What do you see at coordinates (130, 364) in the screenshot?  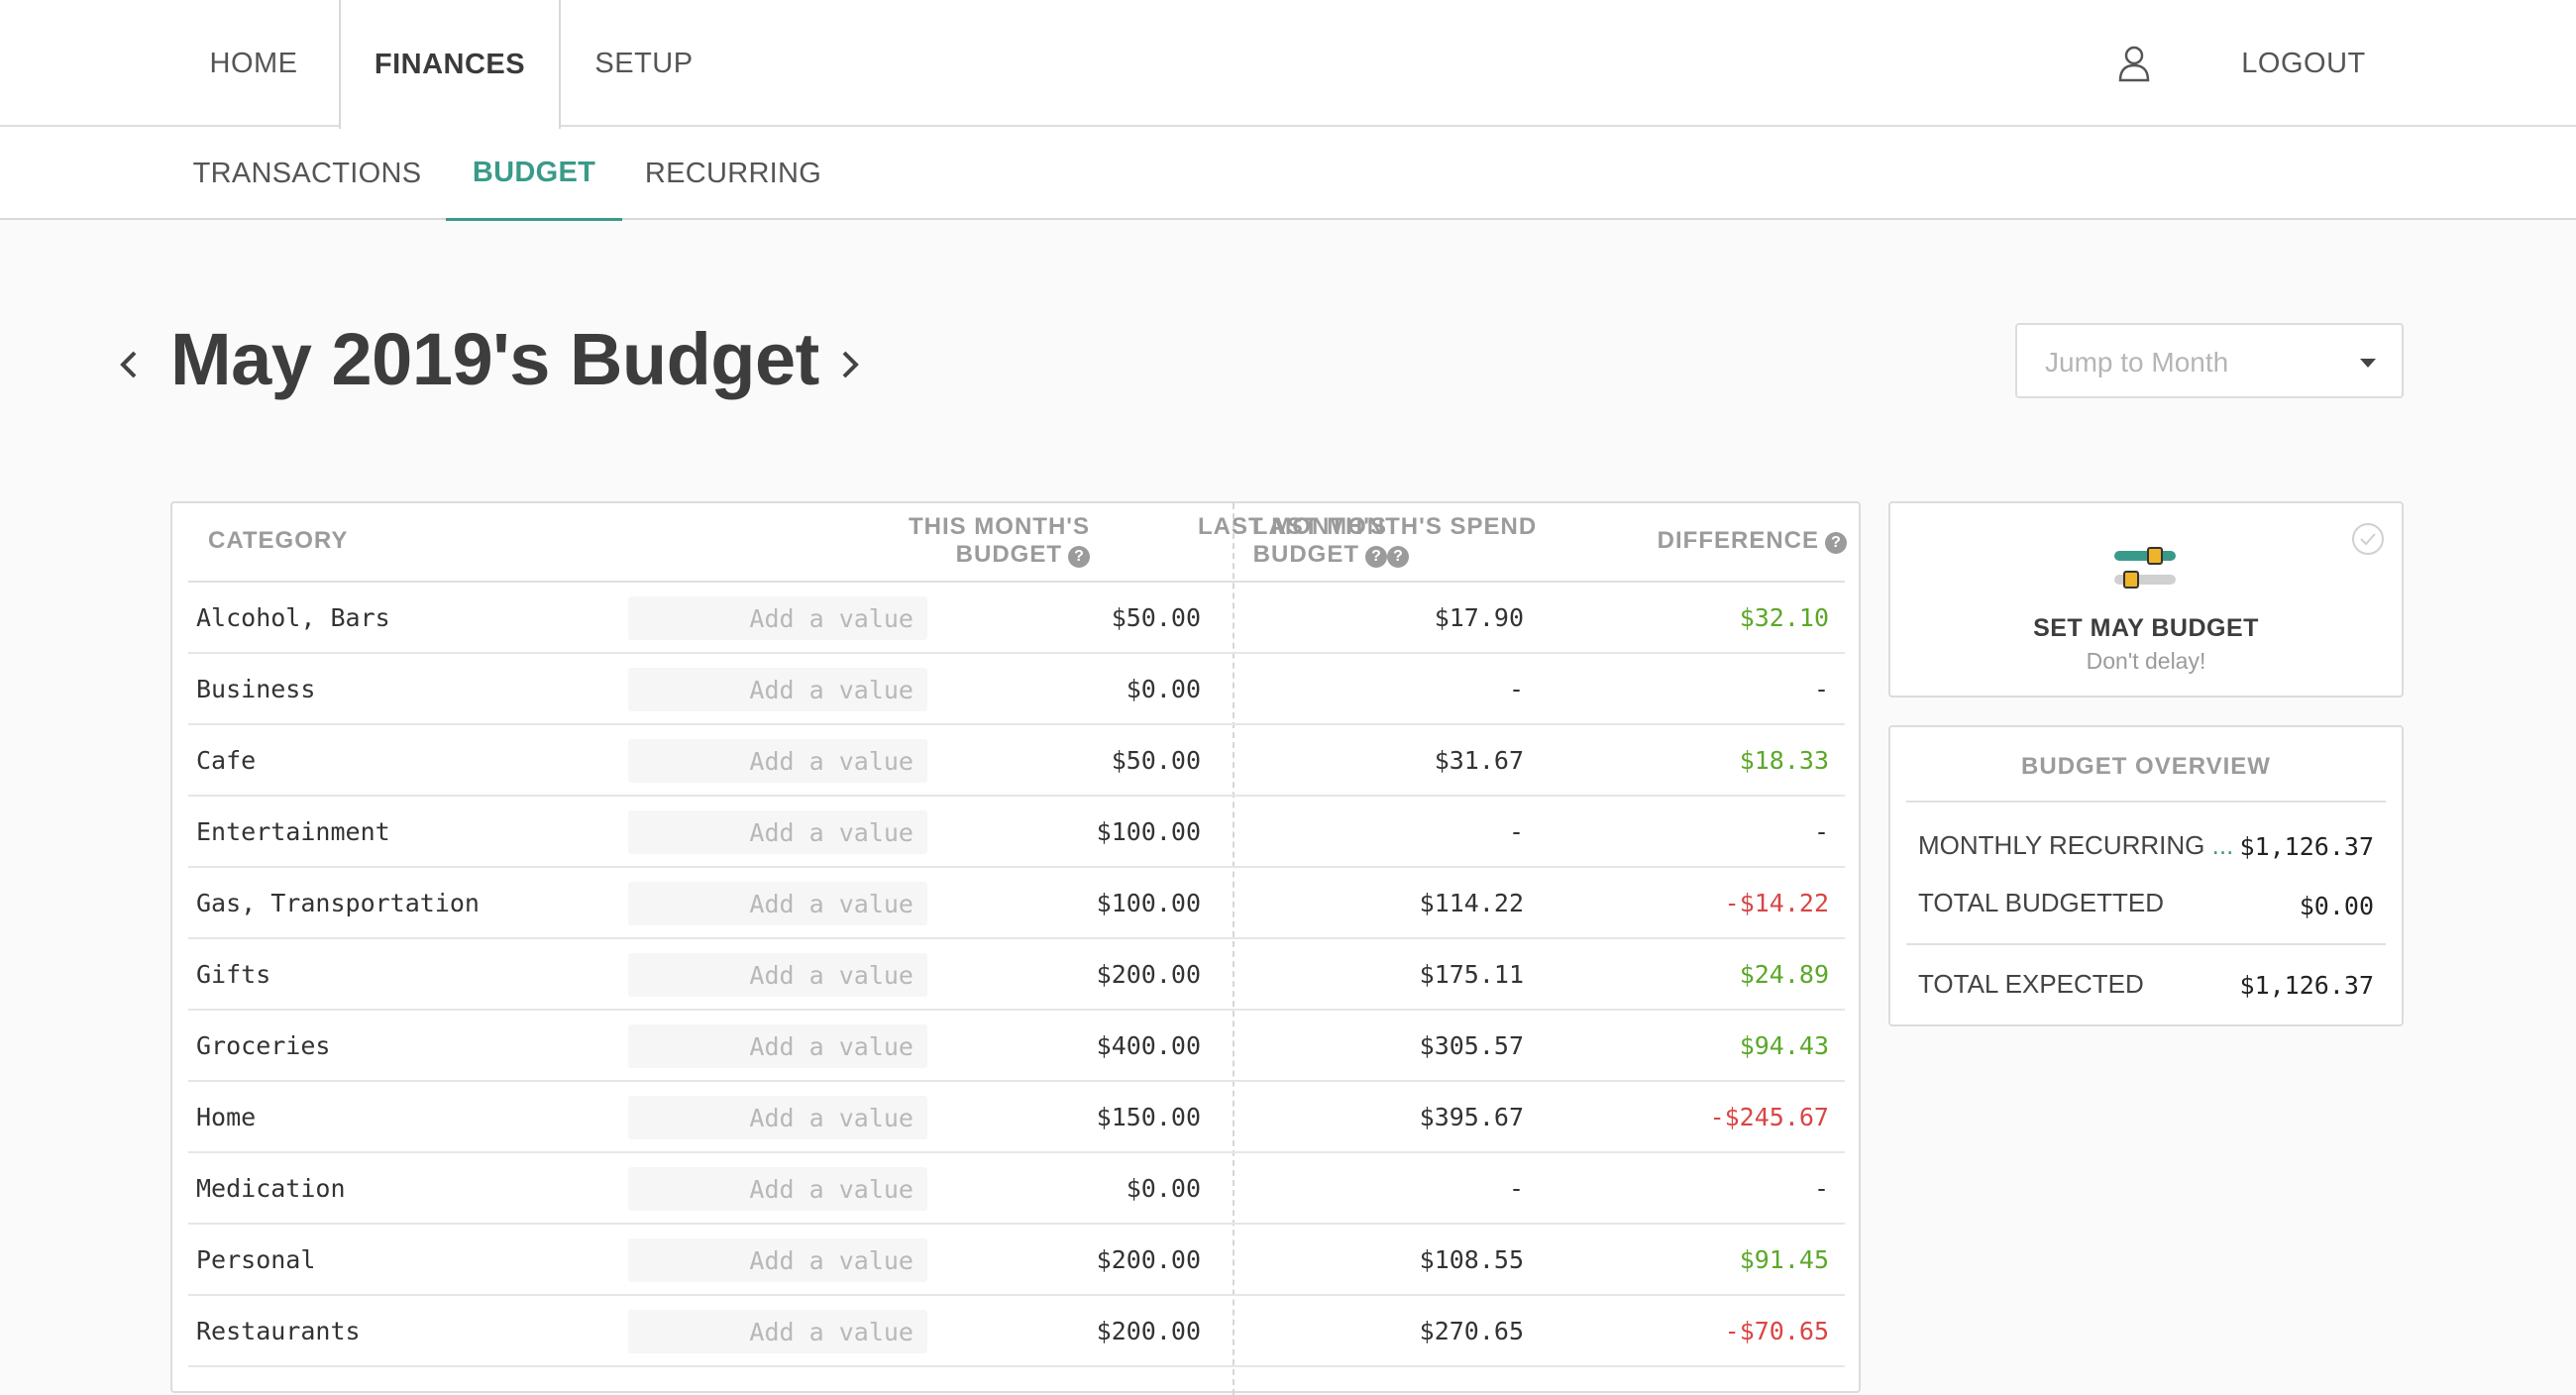 I see `previous-month-icon` at bounding box center [130, 364].